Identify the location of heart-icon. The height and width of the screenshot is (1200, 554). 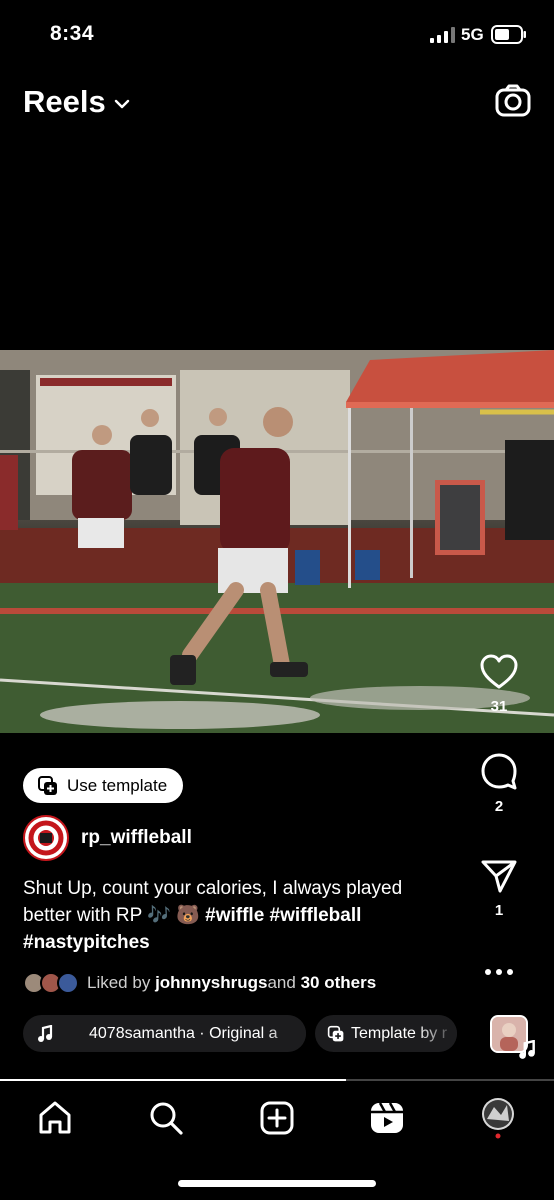
(499, 671).